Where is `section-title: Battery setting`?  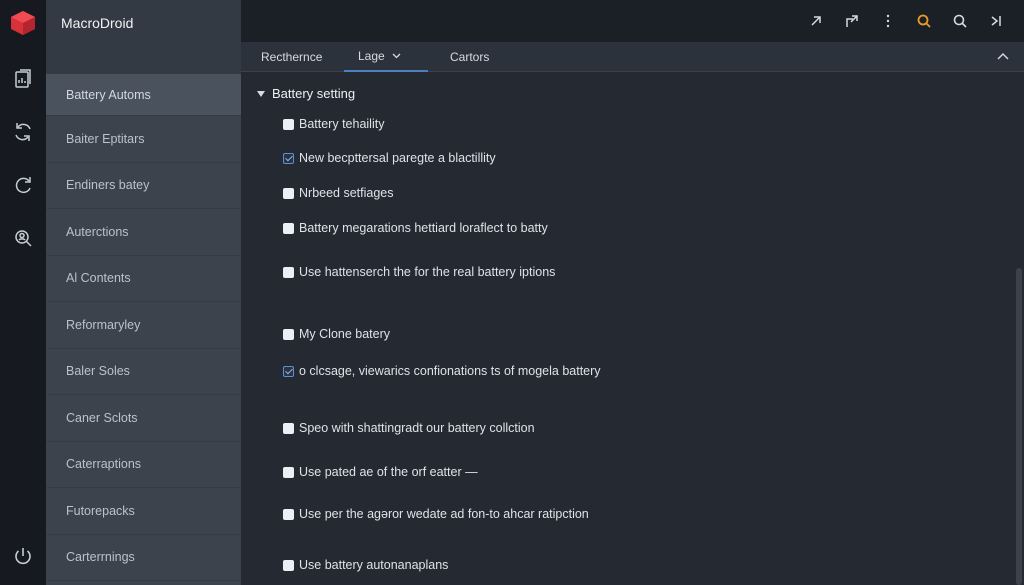
section-title: Battery setting is located at coordinates (314, 93).